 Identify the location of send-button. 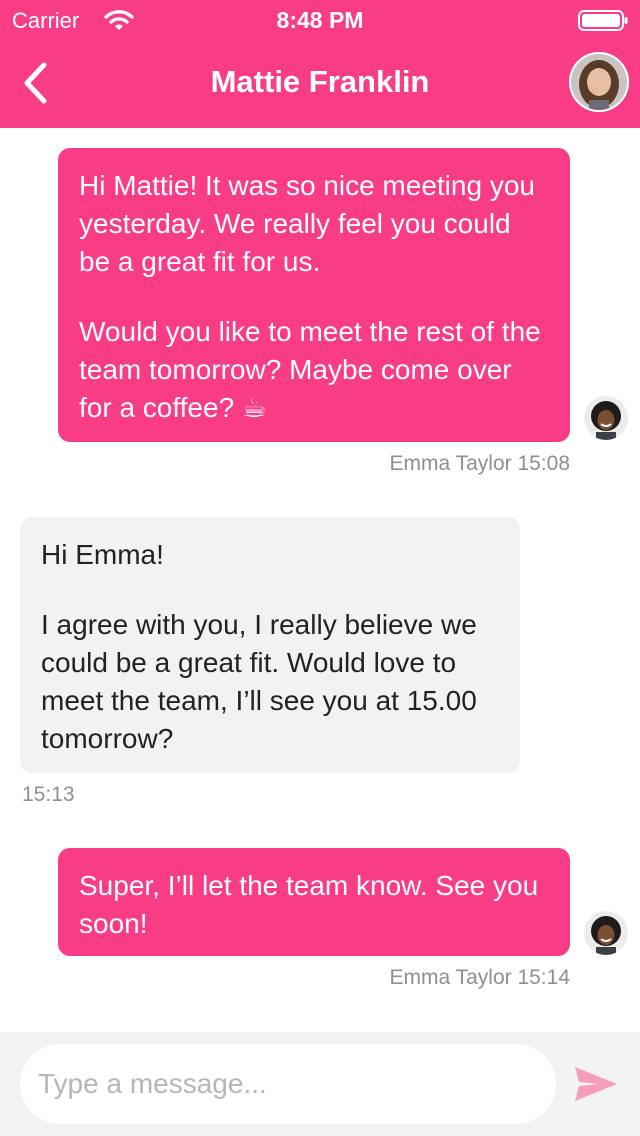
(596, 1084).